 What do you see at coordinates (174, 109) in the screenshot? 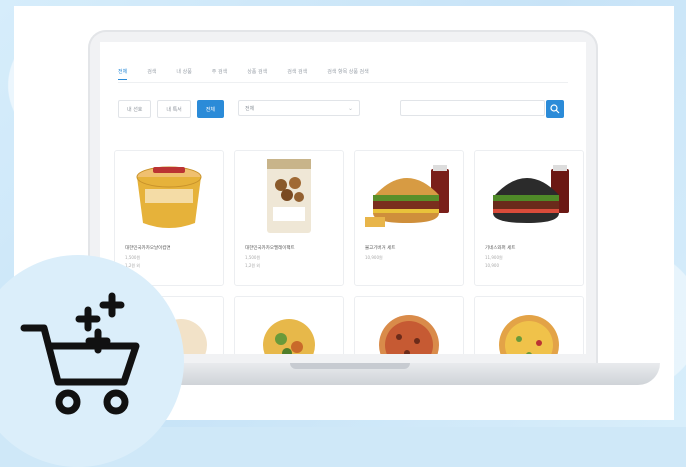
I see `filter-button-special: 내 특서` at bounding box center [174, 109].